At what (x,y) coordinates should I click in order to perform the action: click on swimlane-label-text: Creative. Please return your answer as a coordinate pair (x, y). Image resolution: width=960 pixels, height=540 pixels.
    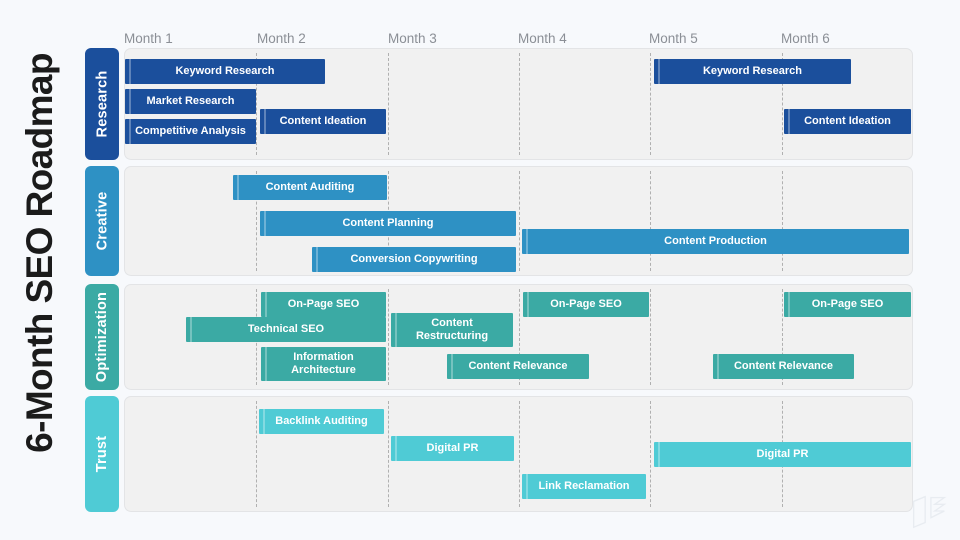
    Looking at the image, I should click on (102, 221).